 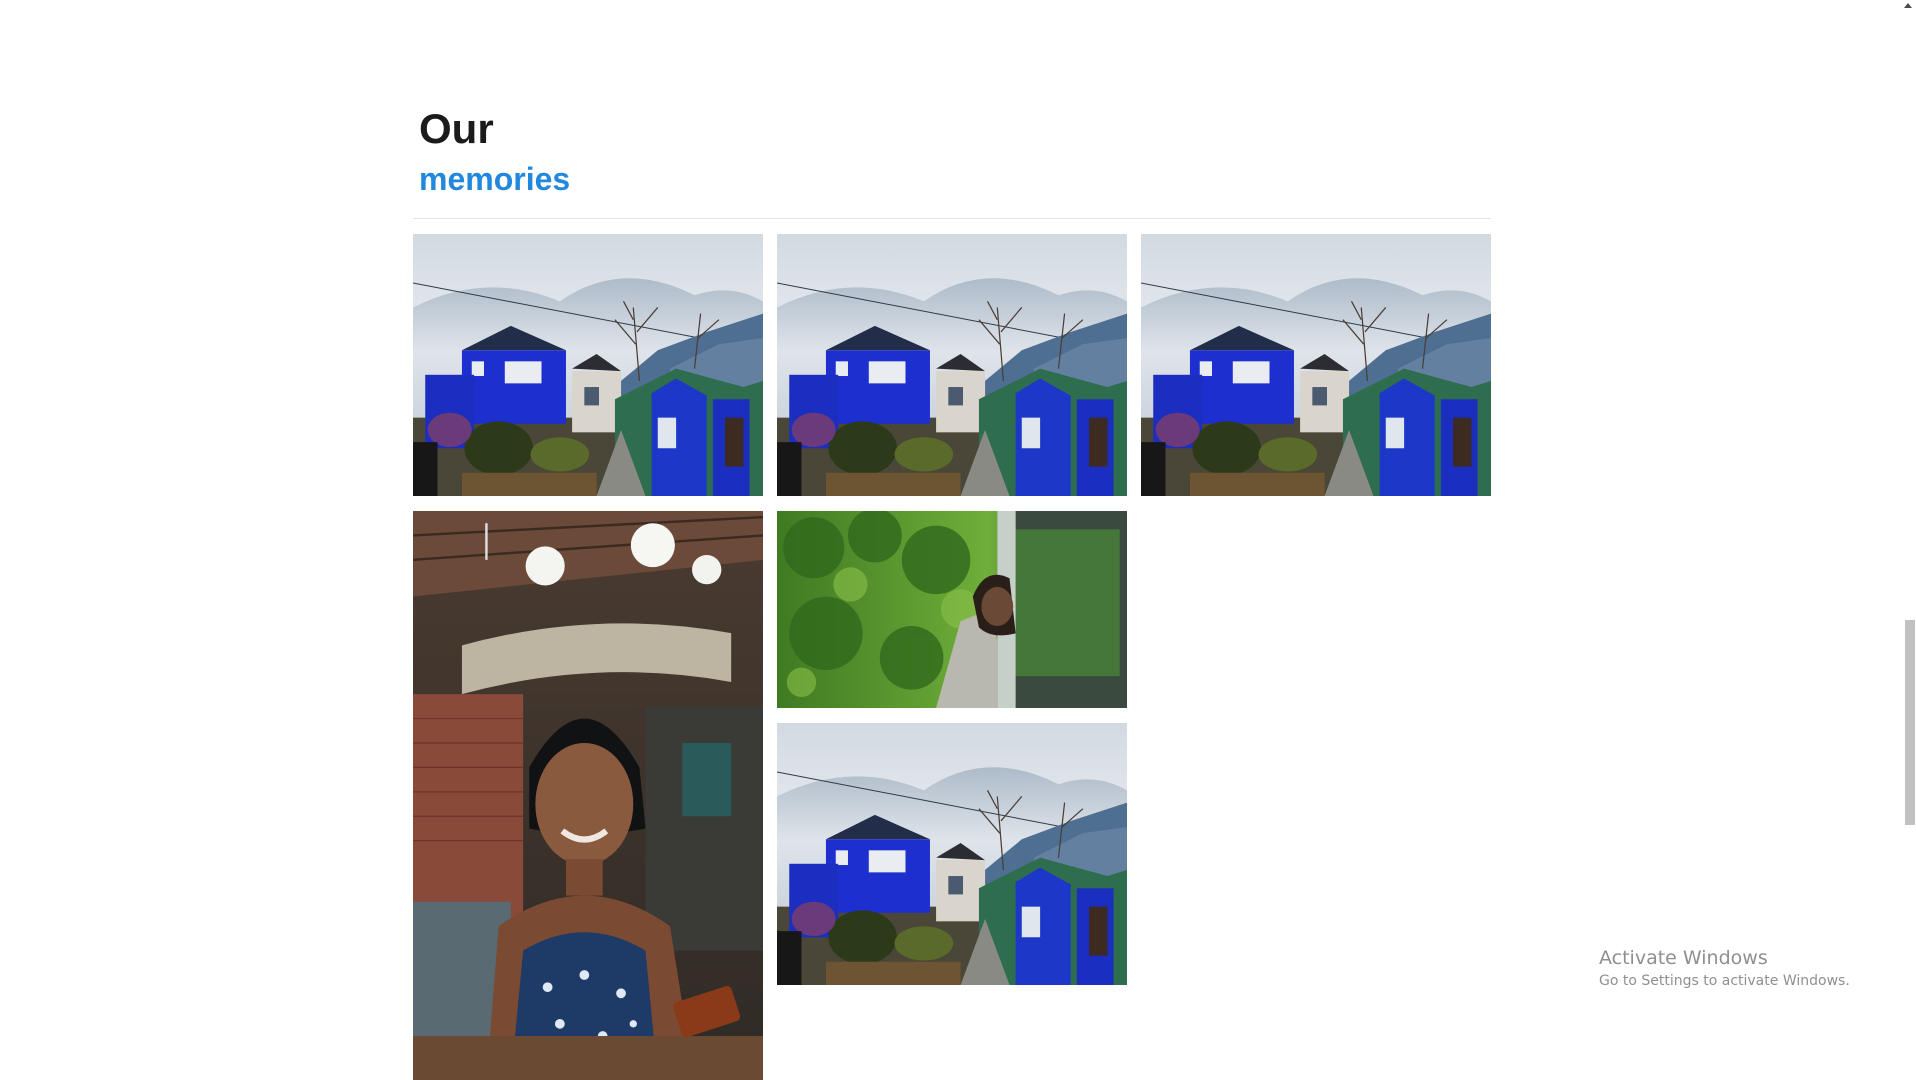 What do you see at coordinates (952, 609) in the screenshot?
I see `gallery-photo-bus-window` at bounding box center [952, 609].